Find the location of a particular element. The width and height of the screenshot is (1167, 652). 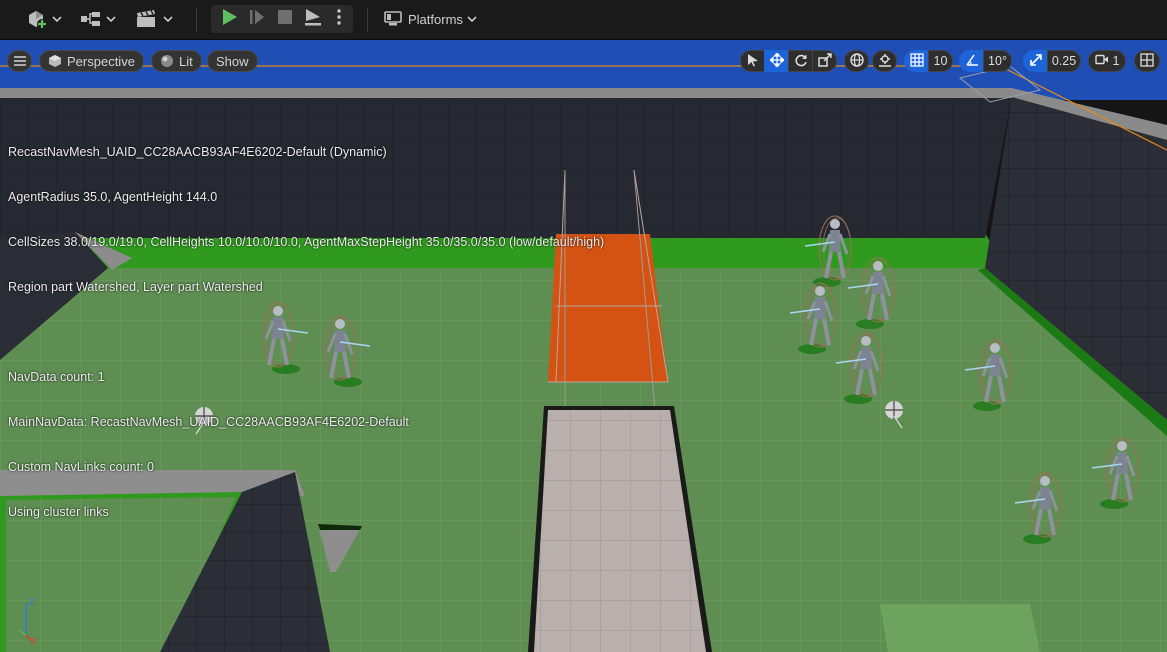

advance-frame-button is located at coordinates (257, 19).